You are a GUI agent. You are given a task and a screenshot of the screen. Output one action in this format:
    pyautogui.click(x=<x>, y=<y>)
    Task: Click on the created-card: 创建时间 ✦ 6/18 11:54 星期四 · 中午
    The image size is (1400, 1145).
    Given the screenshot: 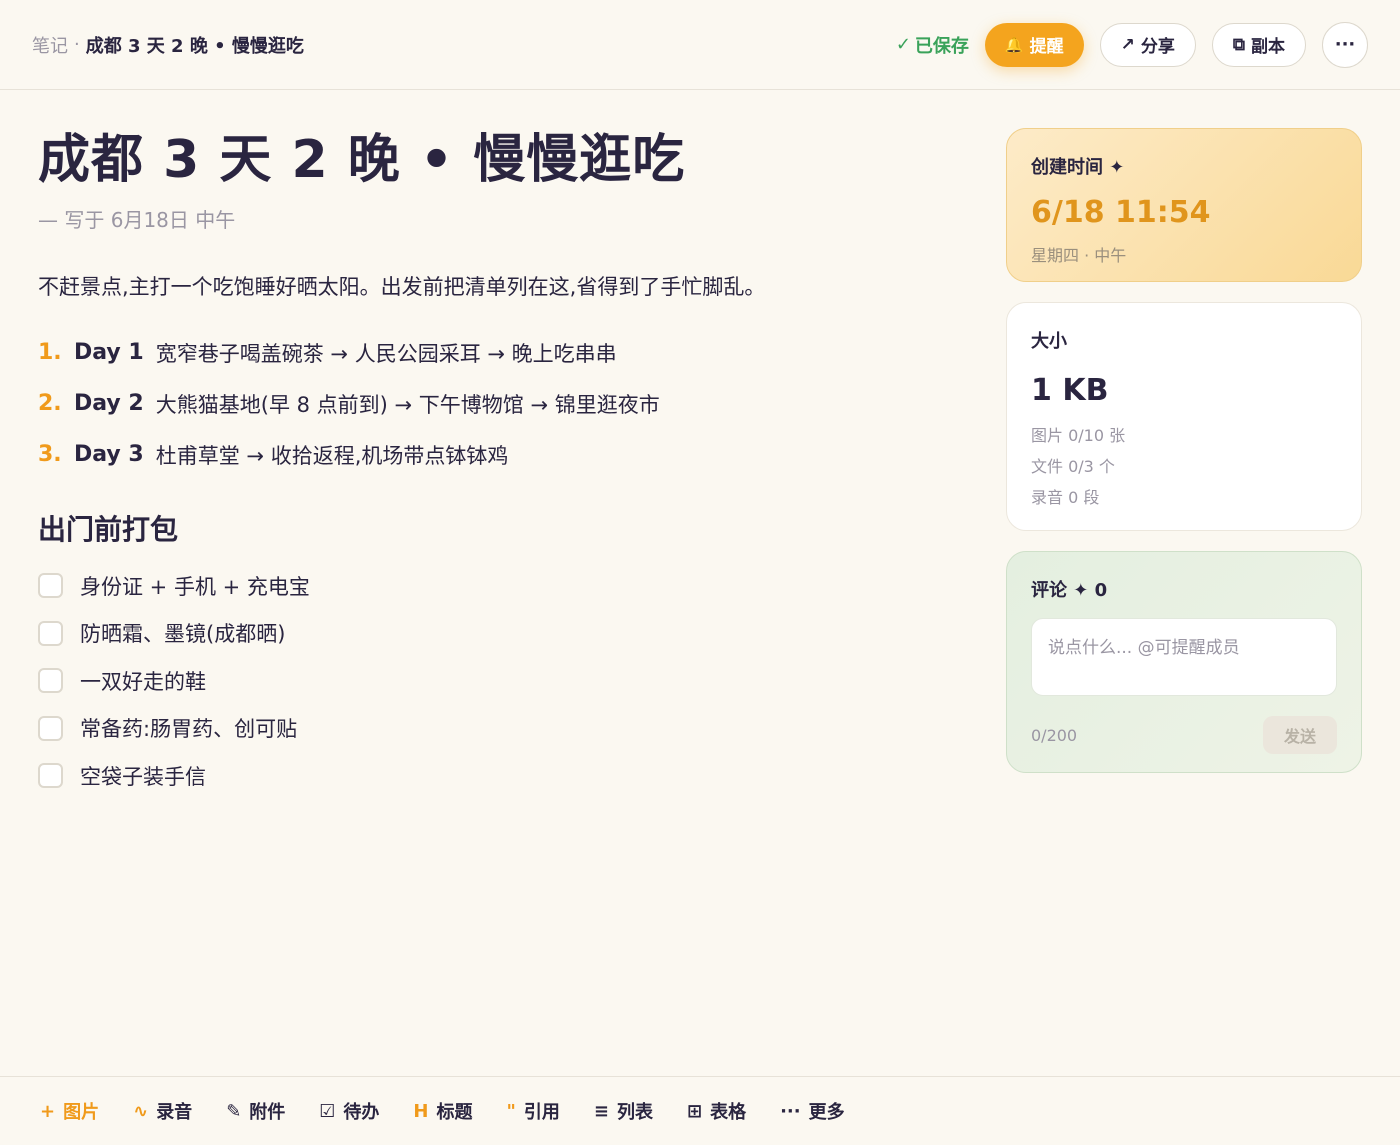 What is the action you would take?
    pyautogui.click(x=1184, y=205)
    